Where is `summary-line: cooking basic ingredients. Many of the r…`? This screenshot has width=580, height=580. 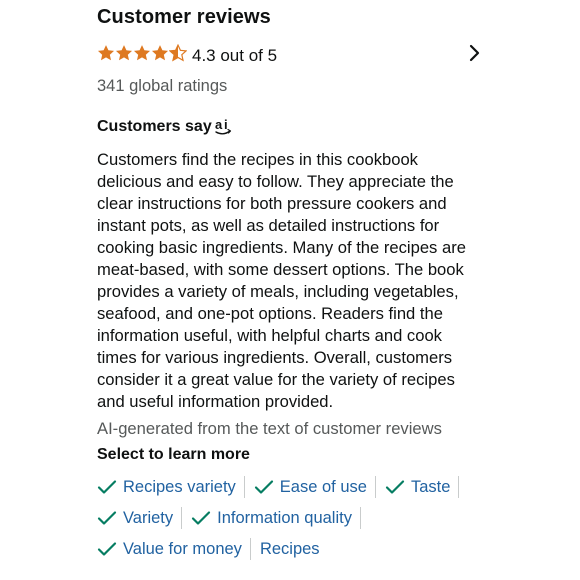 summary-line: cooking basic ingredients. Many of the r… is located at coordinates (281, 247).